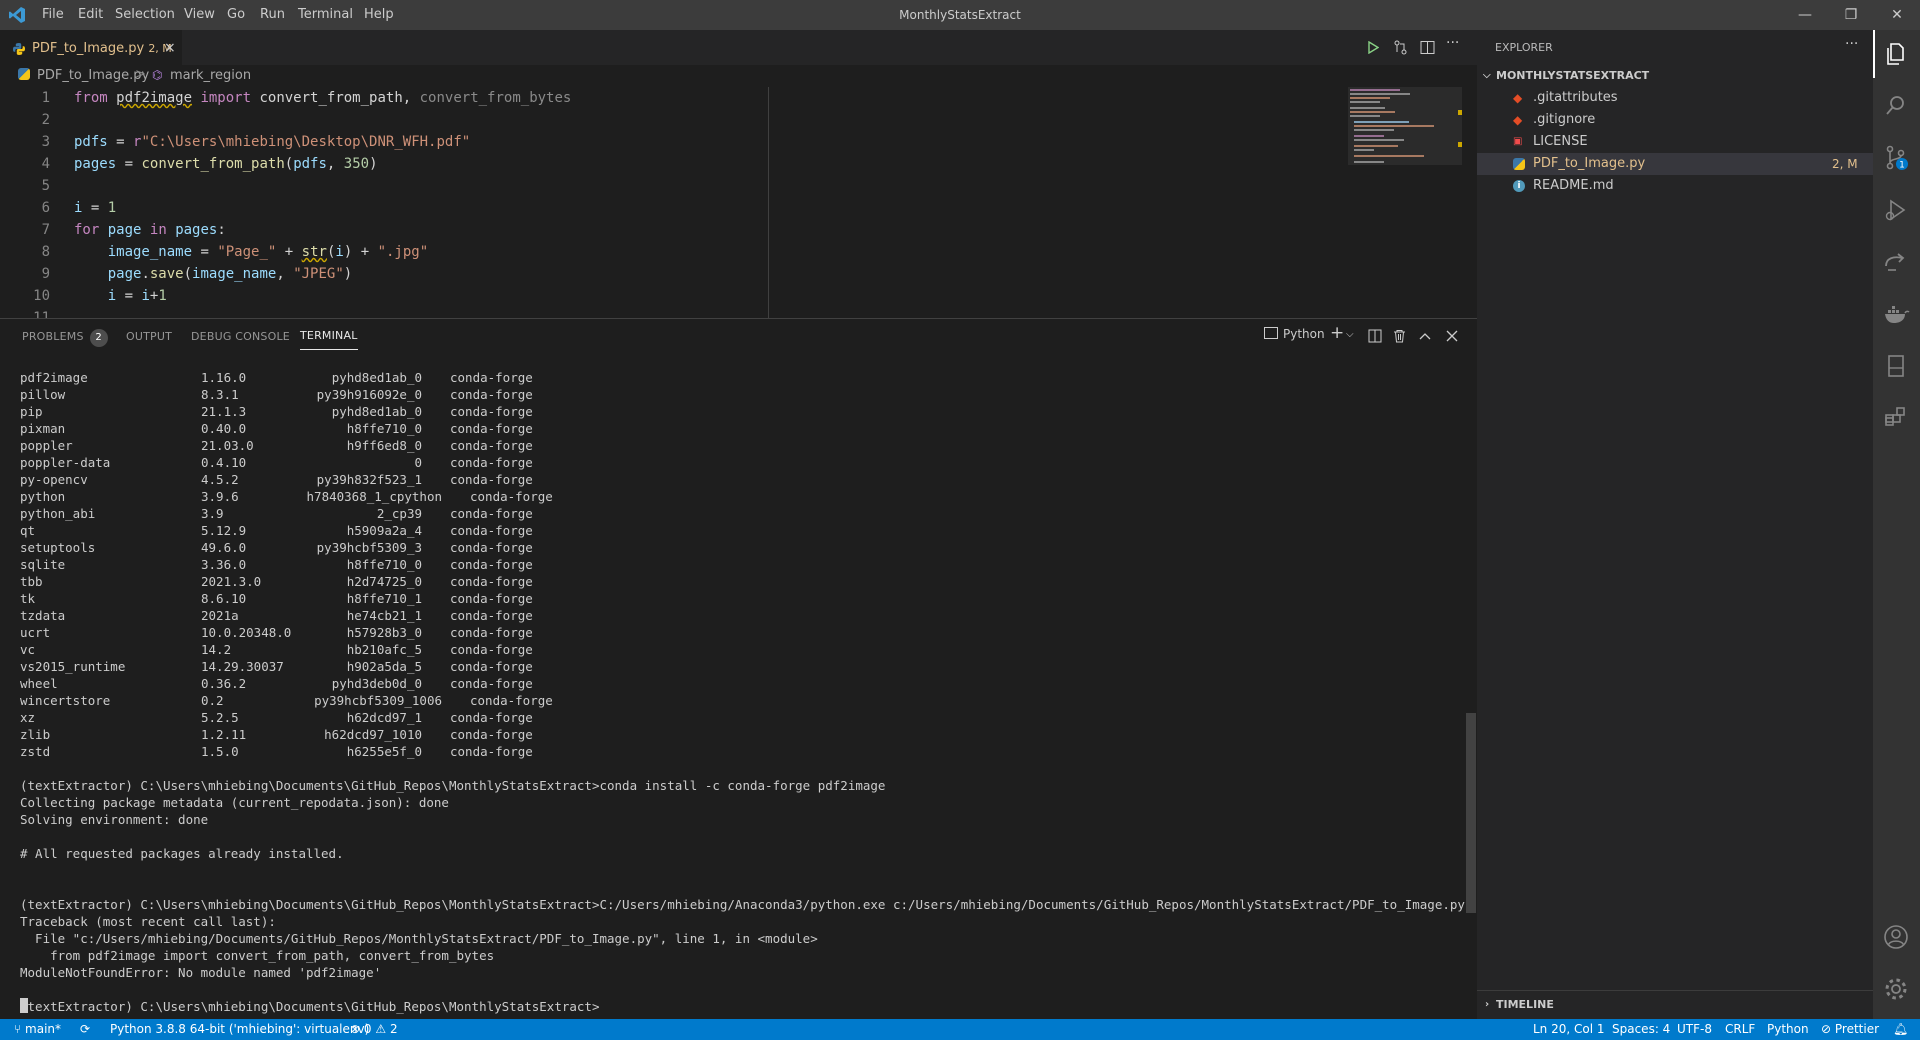 Image resolution: width=1920 pixels, height=1040 pixels. What do you see at coordinates (740, 513) in the screenshot?
I see `terminal-package-row: python_abi 3.9 2_cp39 conda-forge` at bounding box center [740, 513].